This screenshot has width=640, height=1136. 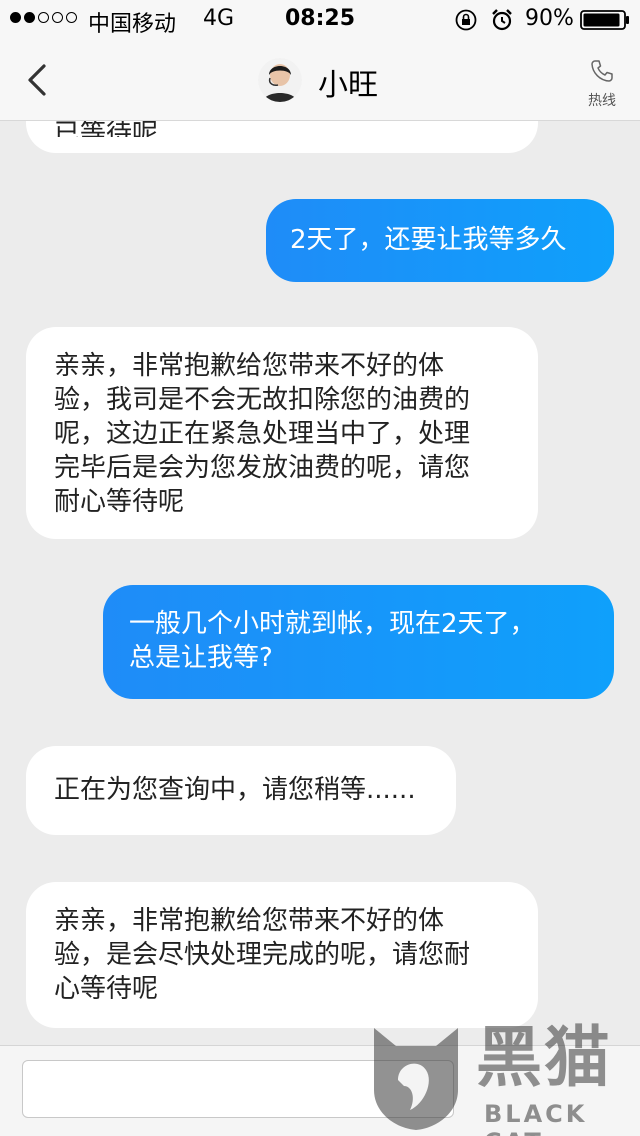 What do you see at coordinates (119, 502) in the screenshot?
I see `message-line: 耐心等待呢` at bounding box center [119, 502].